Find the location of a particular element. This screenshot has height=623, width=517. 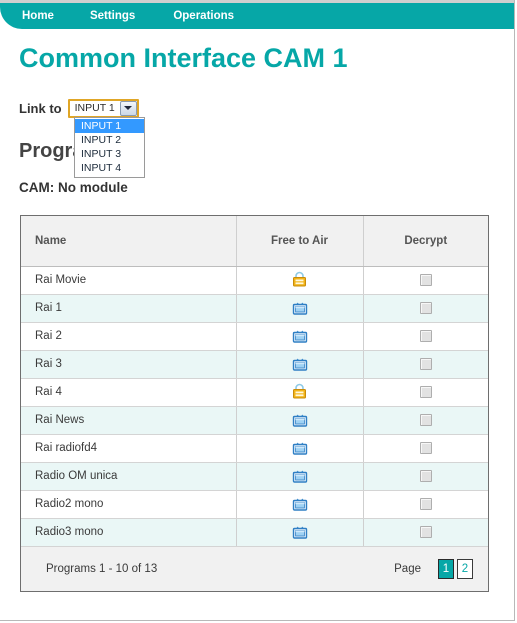

table-row: Radio2 mono is located at coordinates (254, 504).